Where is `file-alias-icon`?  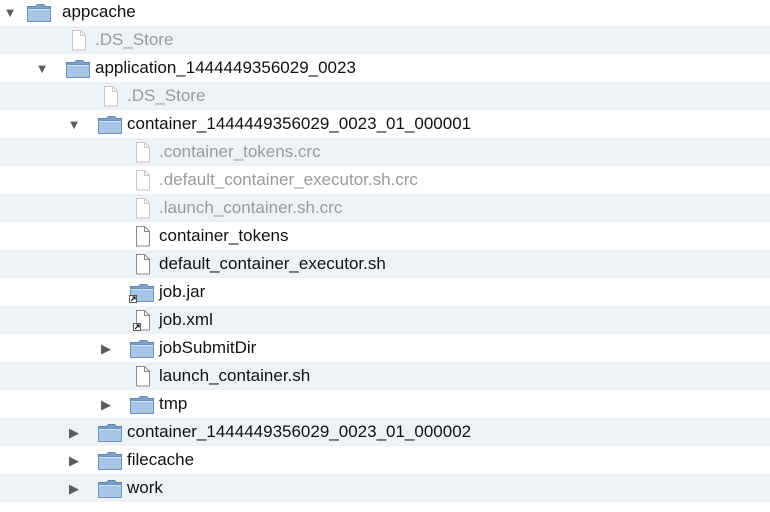 file-alias-icon is located at coordinates (142, 320).